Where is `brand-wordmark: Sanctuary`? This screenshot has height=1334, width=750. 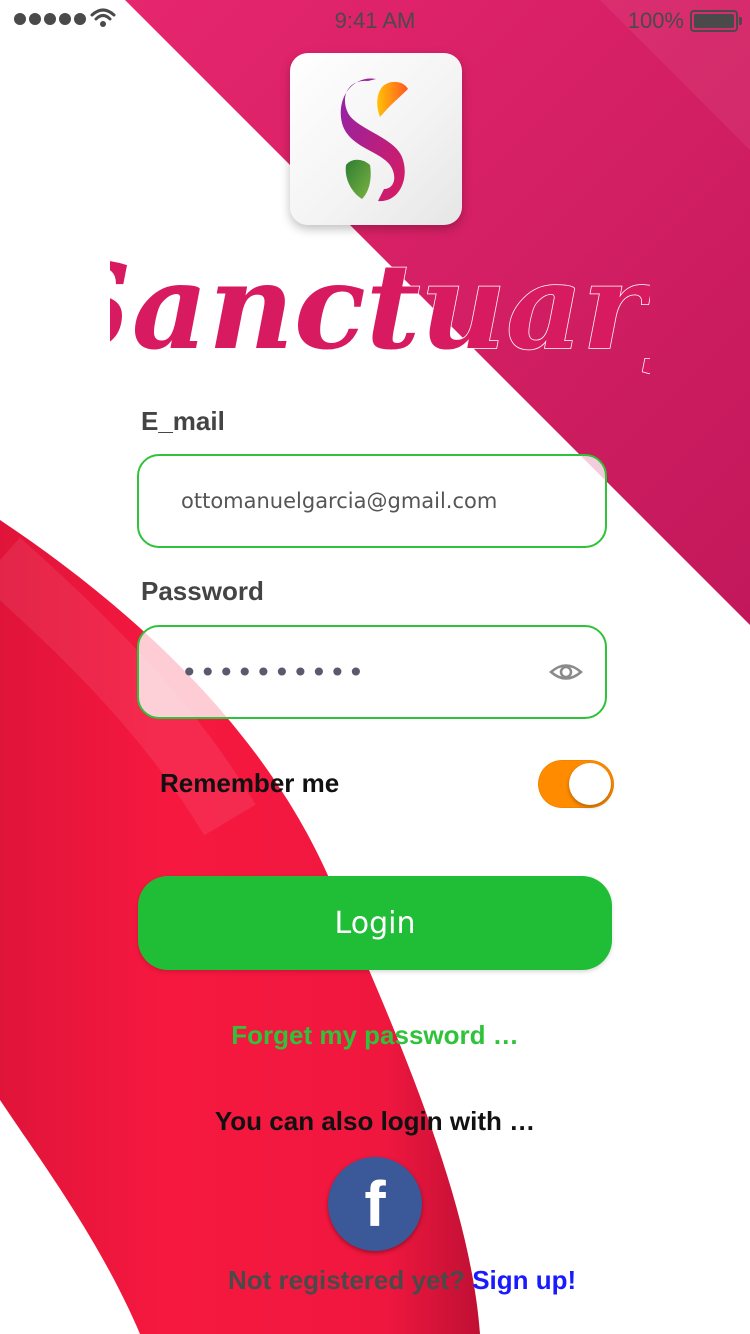 brand-wordmark: Sanctuary is located at coordinates (380, 300).